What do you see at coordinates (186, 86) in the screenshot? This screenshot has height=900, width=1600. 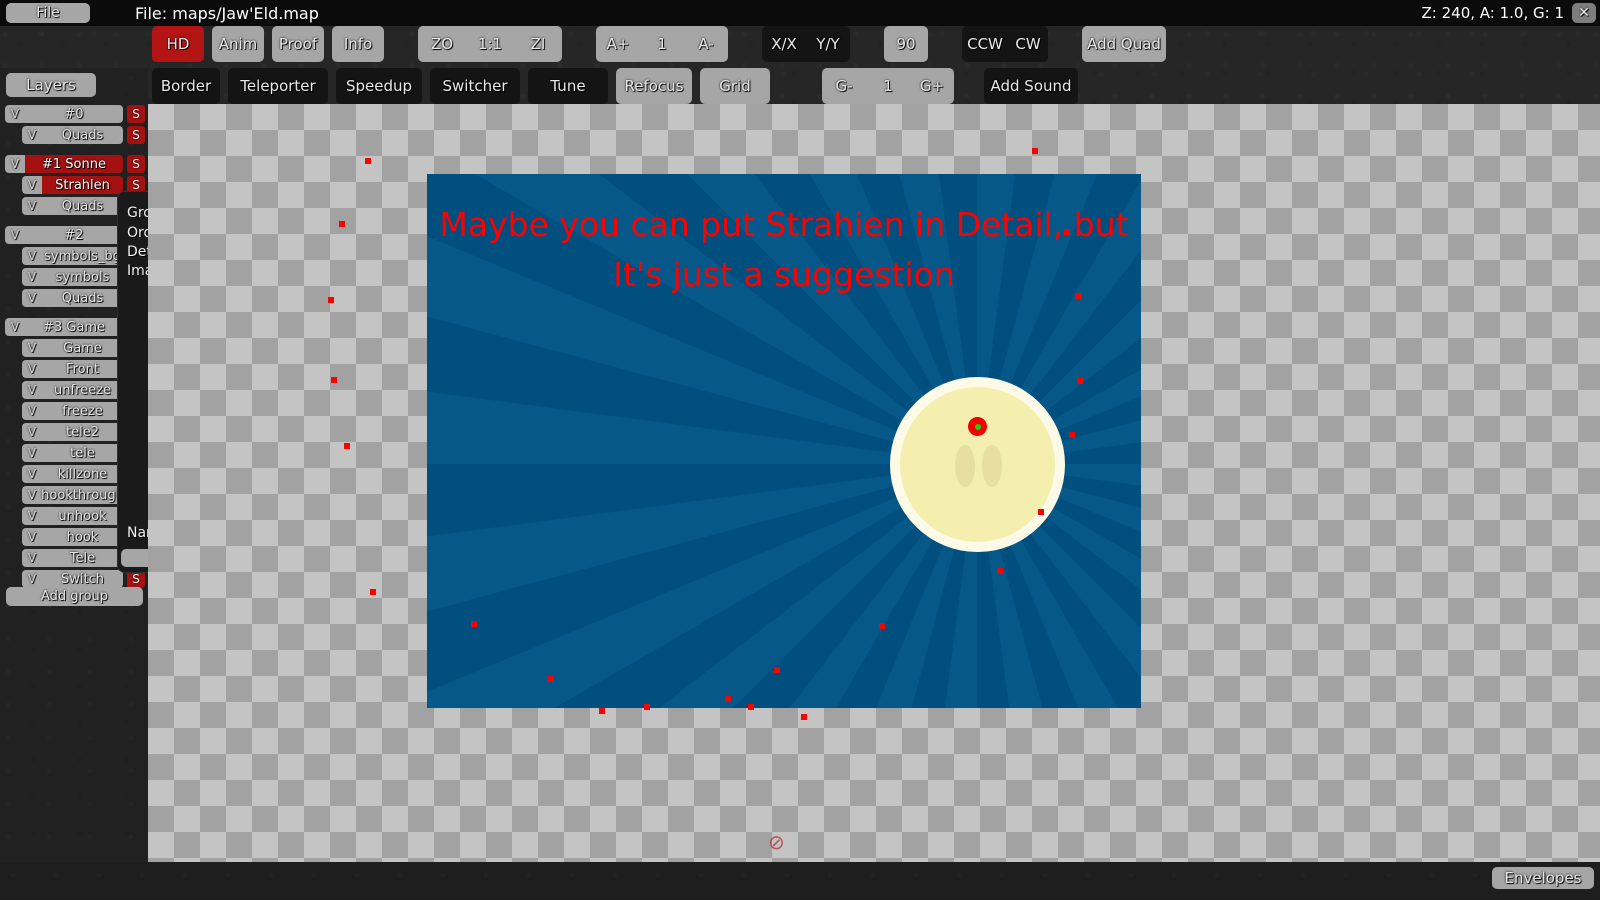 I see `toolbar-border-button: Border` at bounding box center [186, 86].